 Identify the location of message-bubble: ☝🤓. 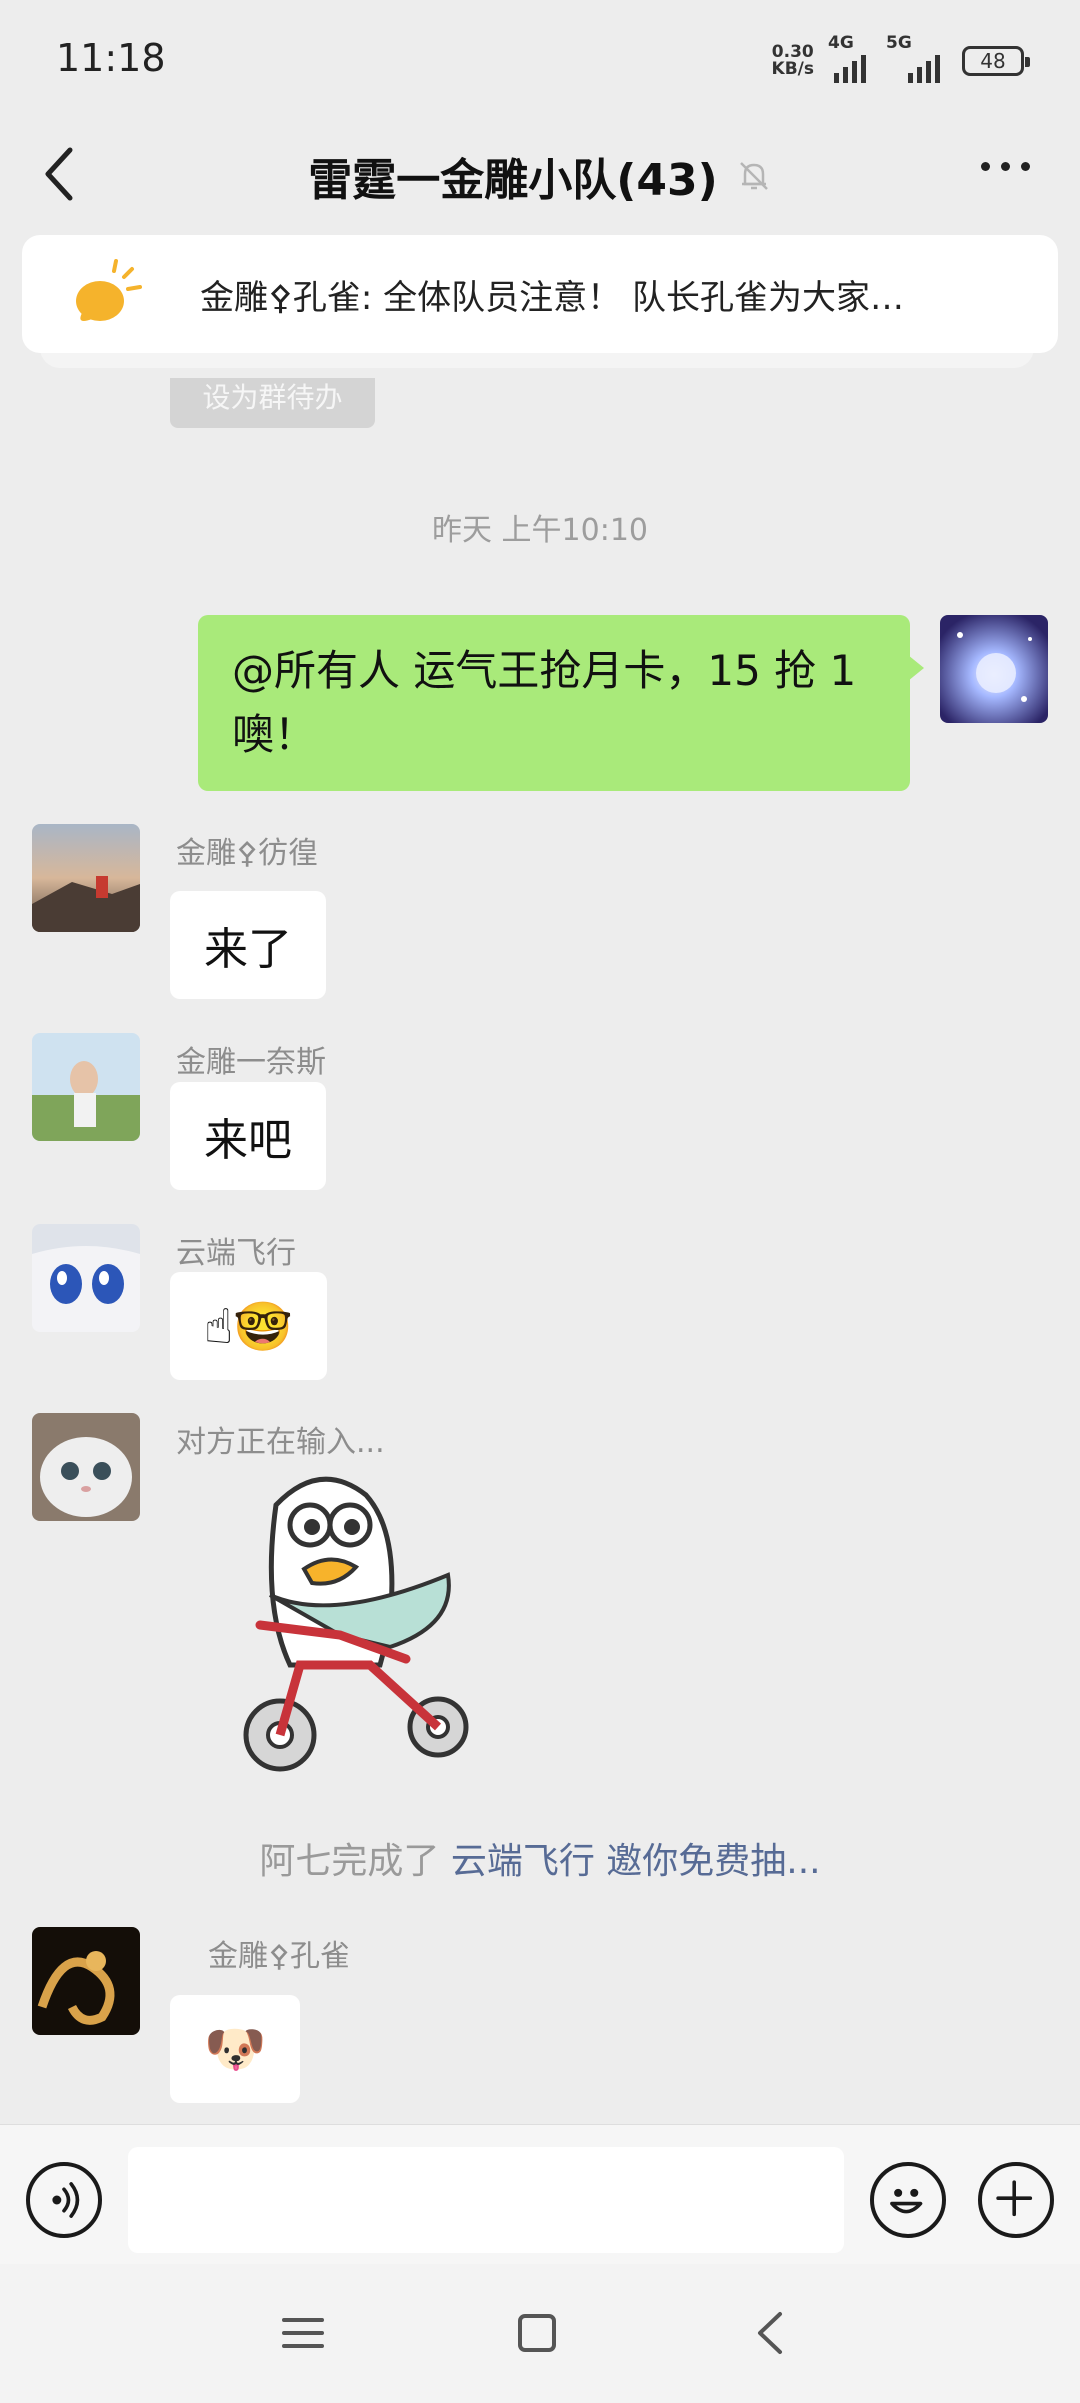
(248, 1326).